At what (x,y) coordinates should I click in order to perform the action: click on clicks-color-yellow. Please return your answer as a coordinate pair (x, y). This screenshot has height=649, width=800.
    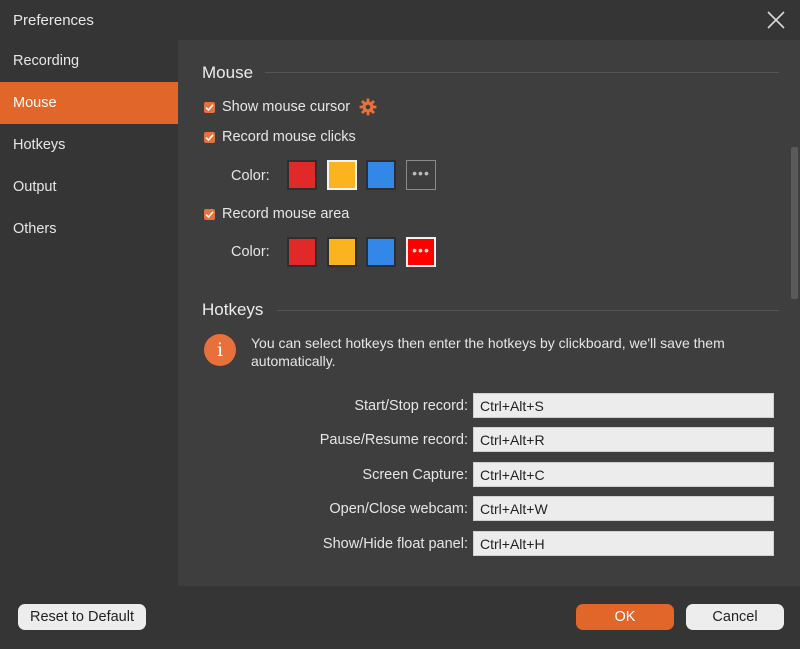
    Looking at the image, I should click on (342, 175).